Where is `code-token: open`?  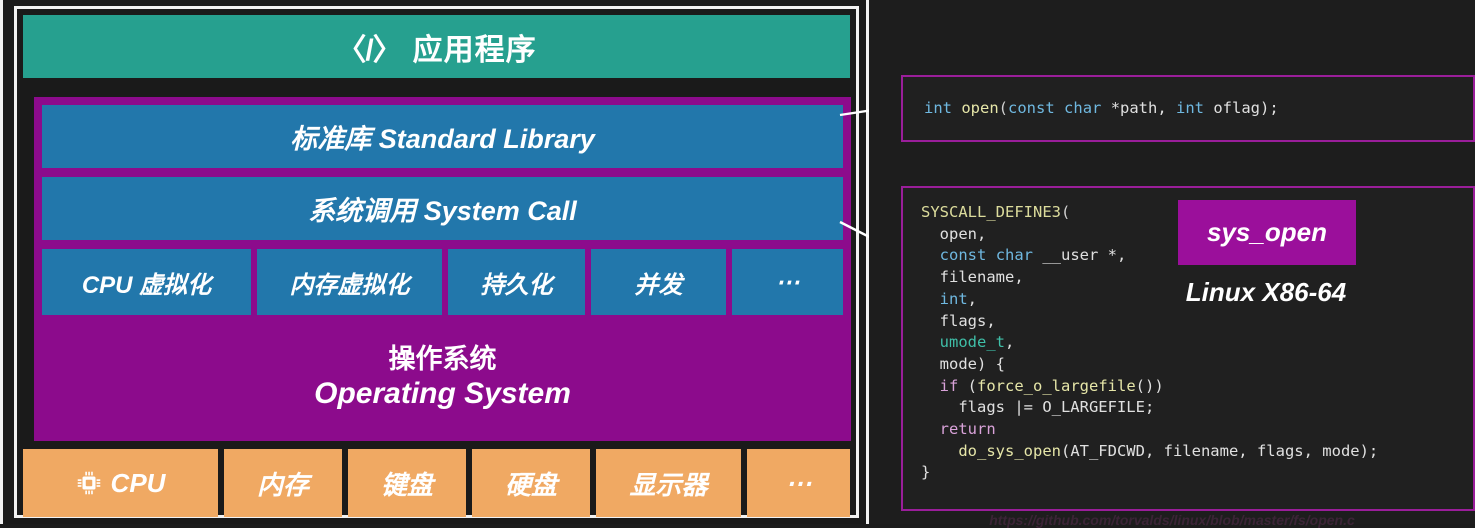 code-token: open is located at coordinates (980, 107).